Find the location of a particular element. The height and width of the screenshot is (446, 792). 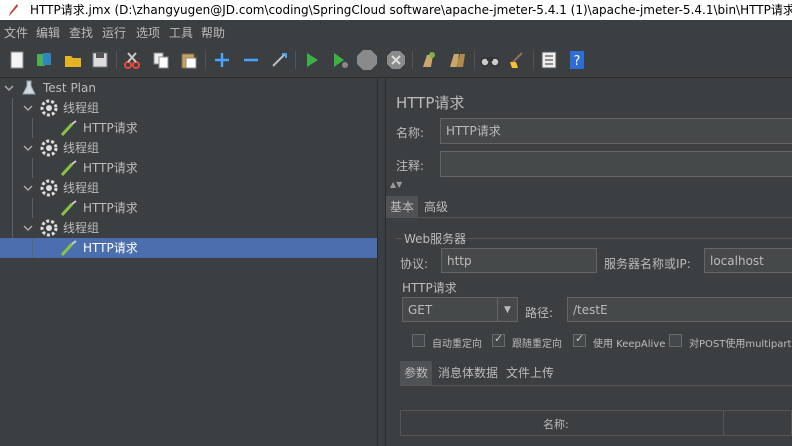

cut-icon is located at coordinates (132, 60).